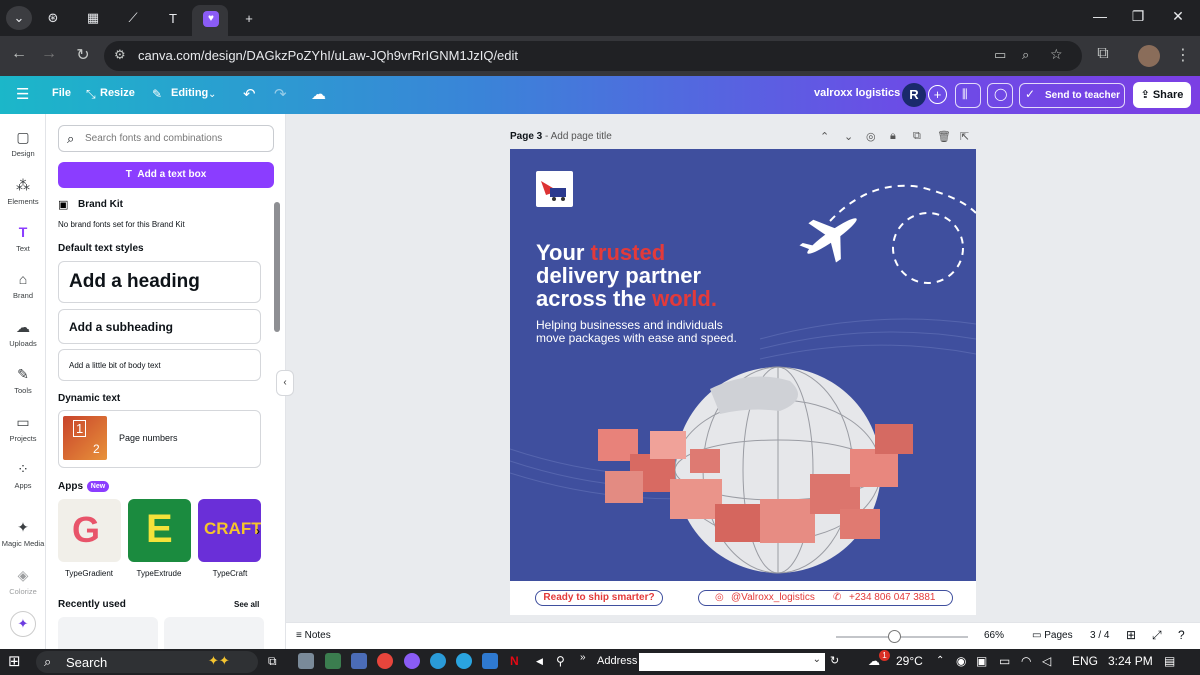 The image size is (1200, 675). I want to click on clock: 3:24 PM, so click(1130, 661).